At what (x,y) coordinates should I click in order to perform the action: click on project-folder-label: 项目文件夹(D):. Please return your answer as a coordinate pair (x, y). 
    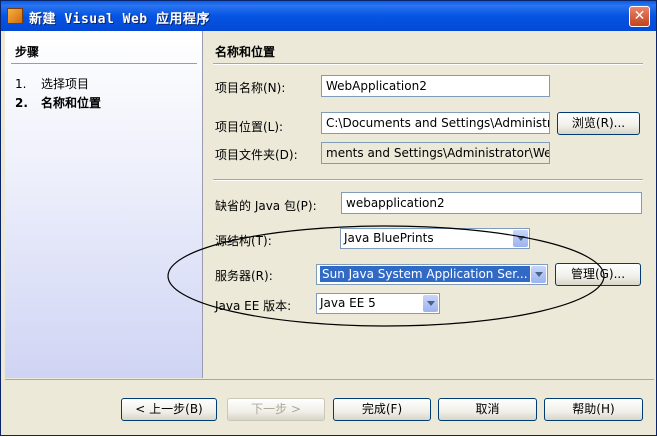
    Looking at the image, I should click on (256, 155).